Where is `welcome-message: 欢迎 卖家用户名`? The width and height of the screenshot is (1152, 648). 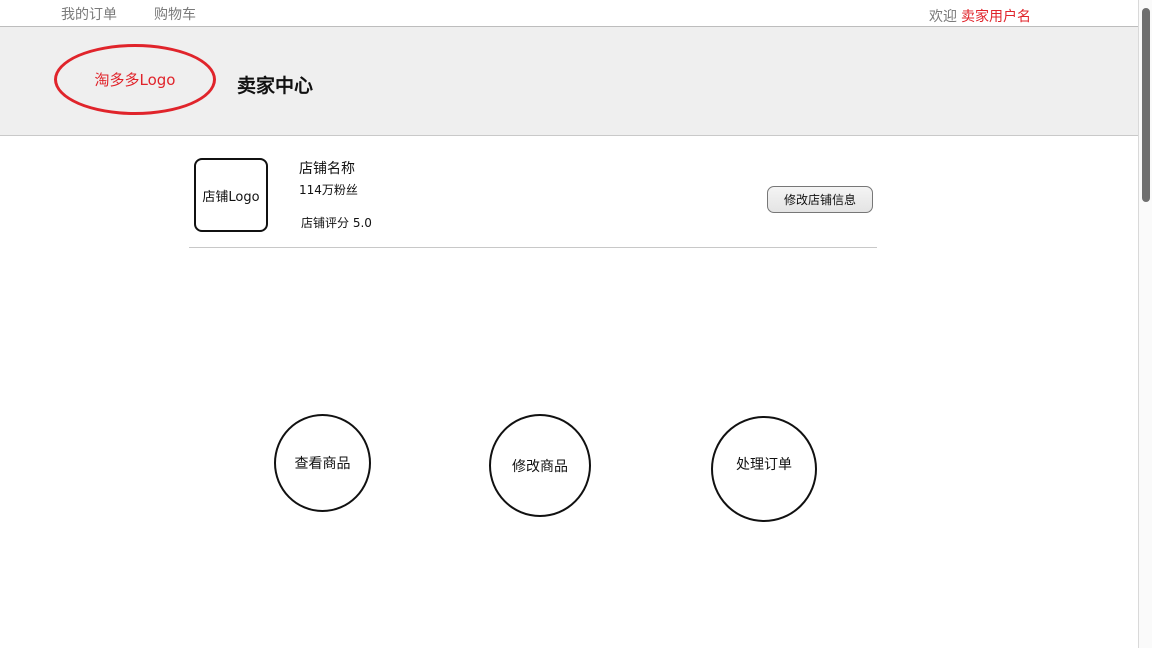
welcome-message: 欢迎 卖家用户名 is located at coordinates (980, 16).